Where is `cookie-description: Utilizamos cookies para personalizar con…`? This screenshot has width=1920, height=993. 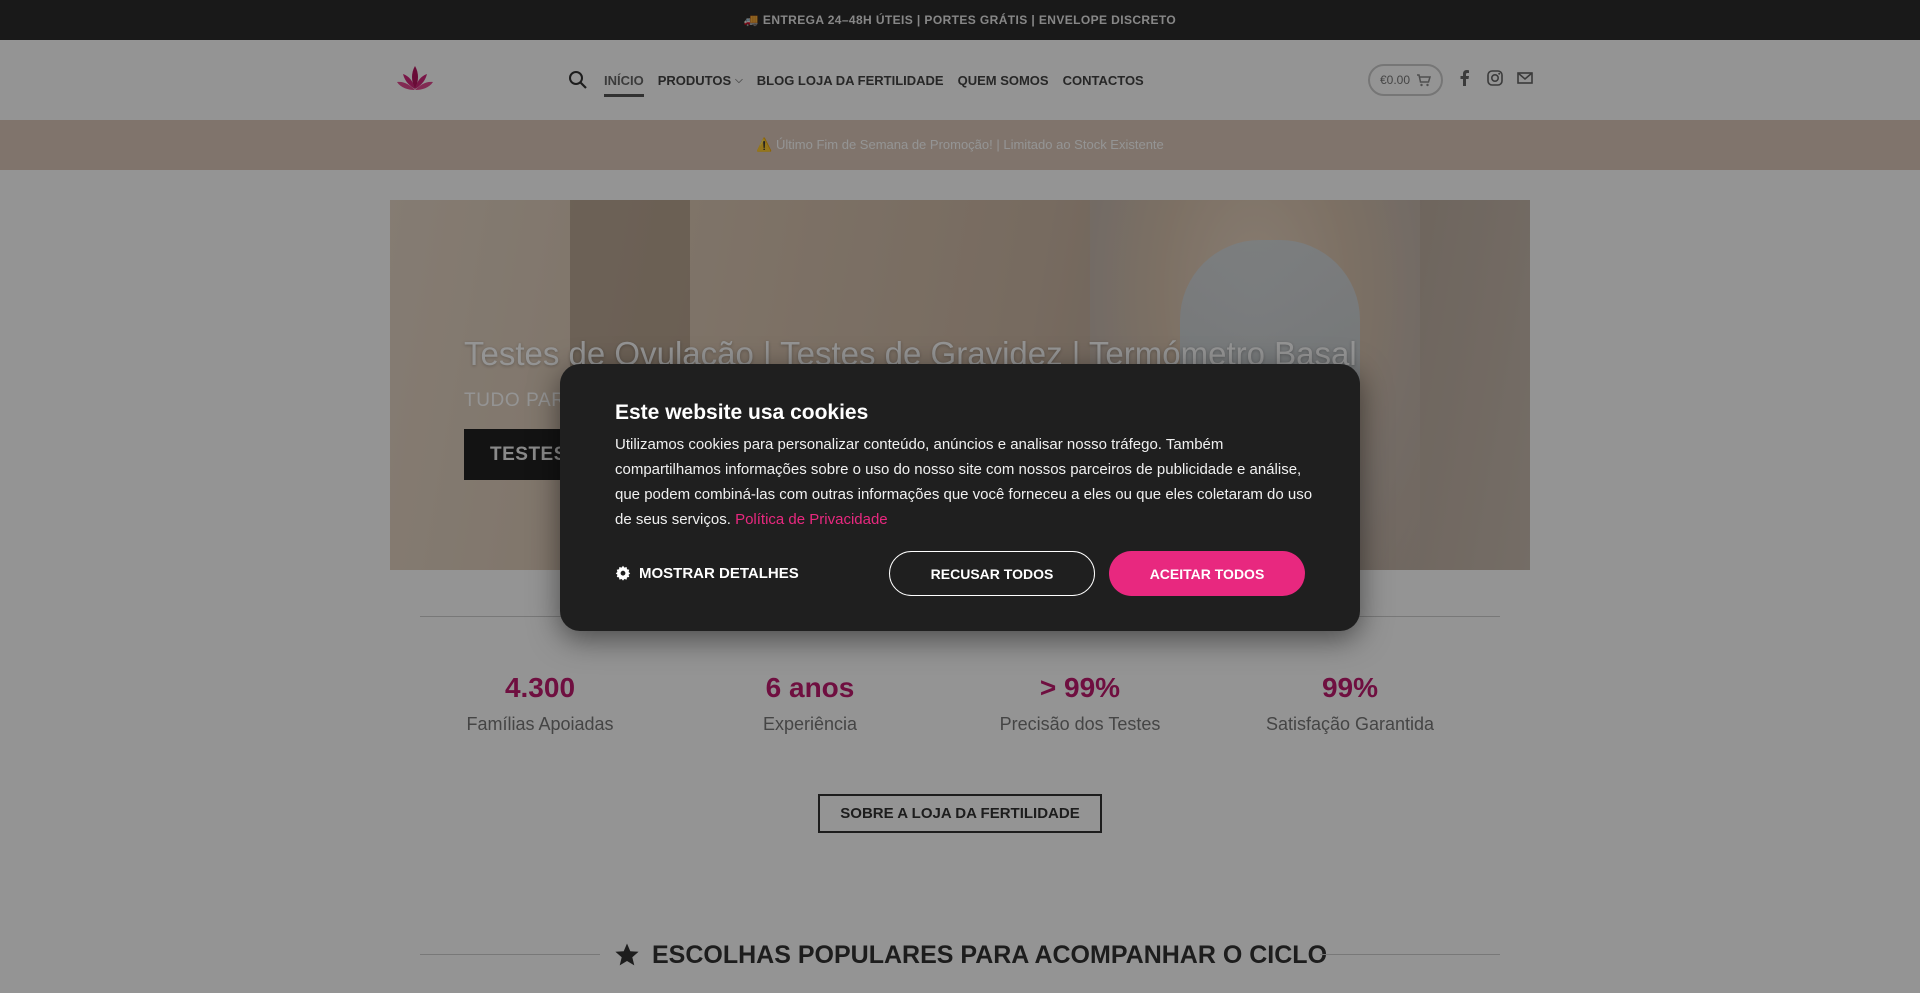 cookie-description: Utilizamos cookies para personalizar con… is located at coordinates (965, 482).